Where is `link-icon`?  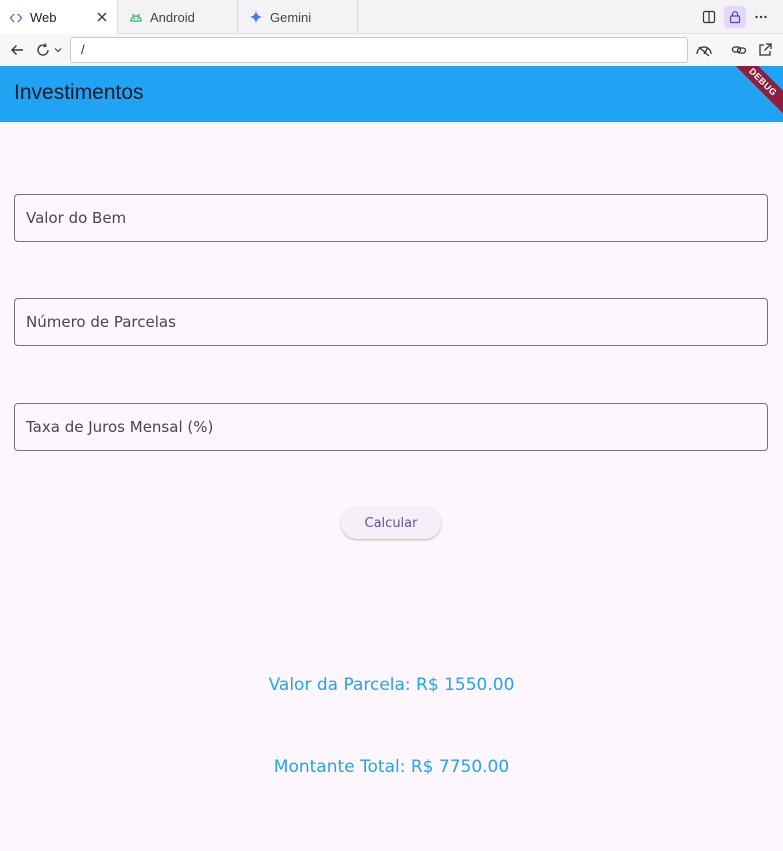
link-icon is located at coordinates (739, 50).